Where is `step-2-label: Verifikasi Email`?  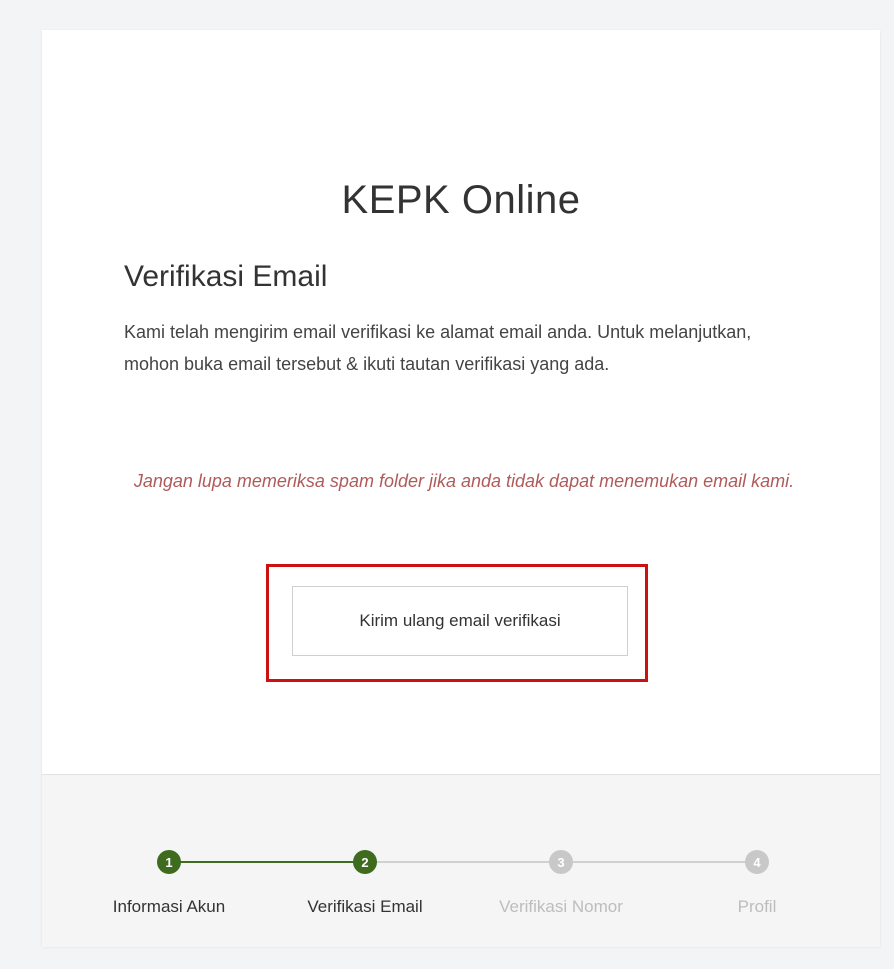 step-2-label: Verifikasi Email is located at coordinates (365, 906).